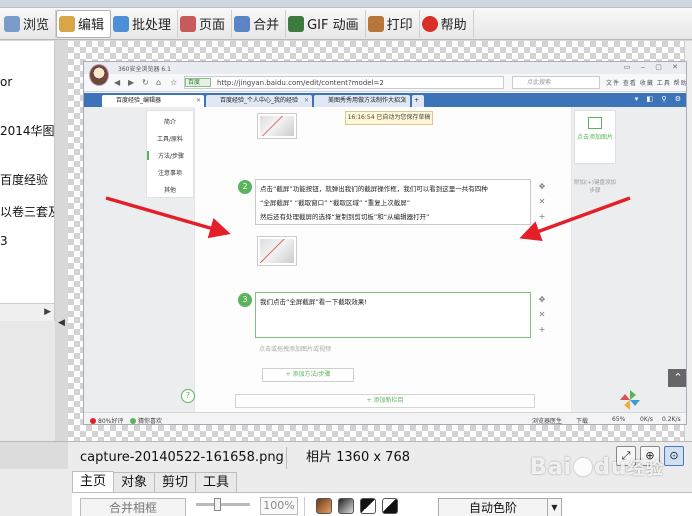  What do you see at coordinates (547, 421) in the screenshot?
I see `status-item: 浏览器医生` at bounding box center [547, 421].